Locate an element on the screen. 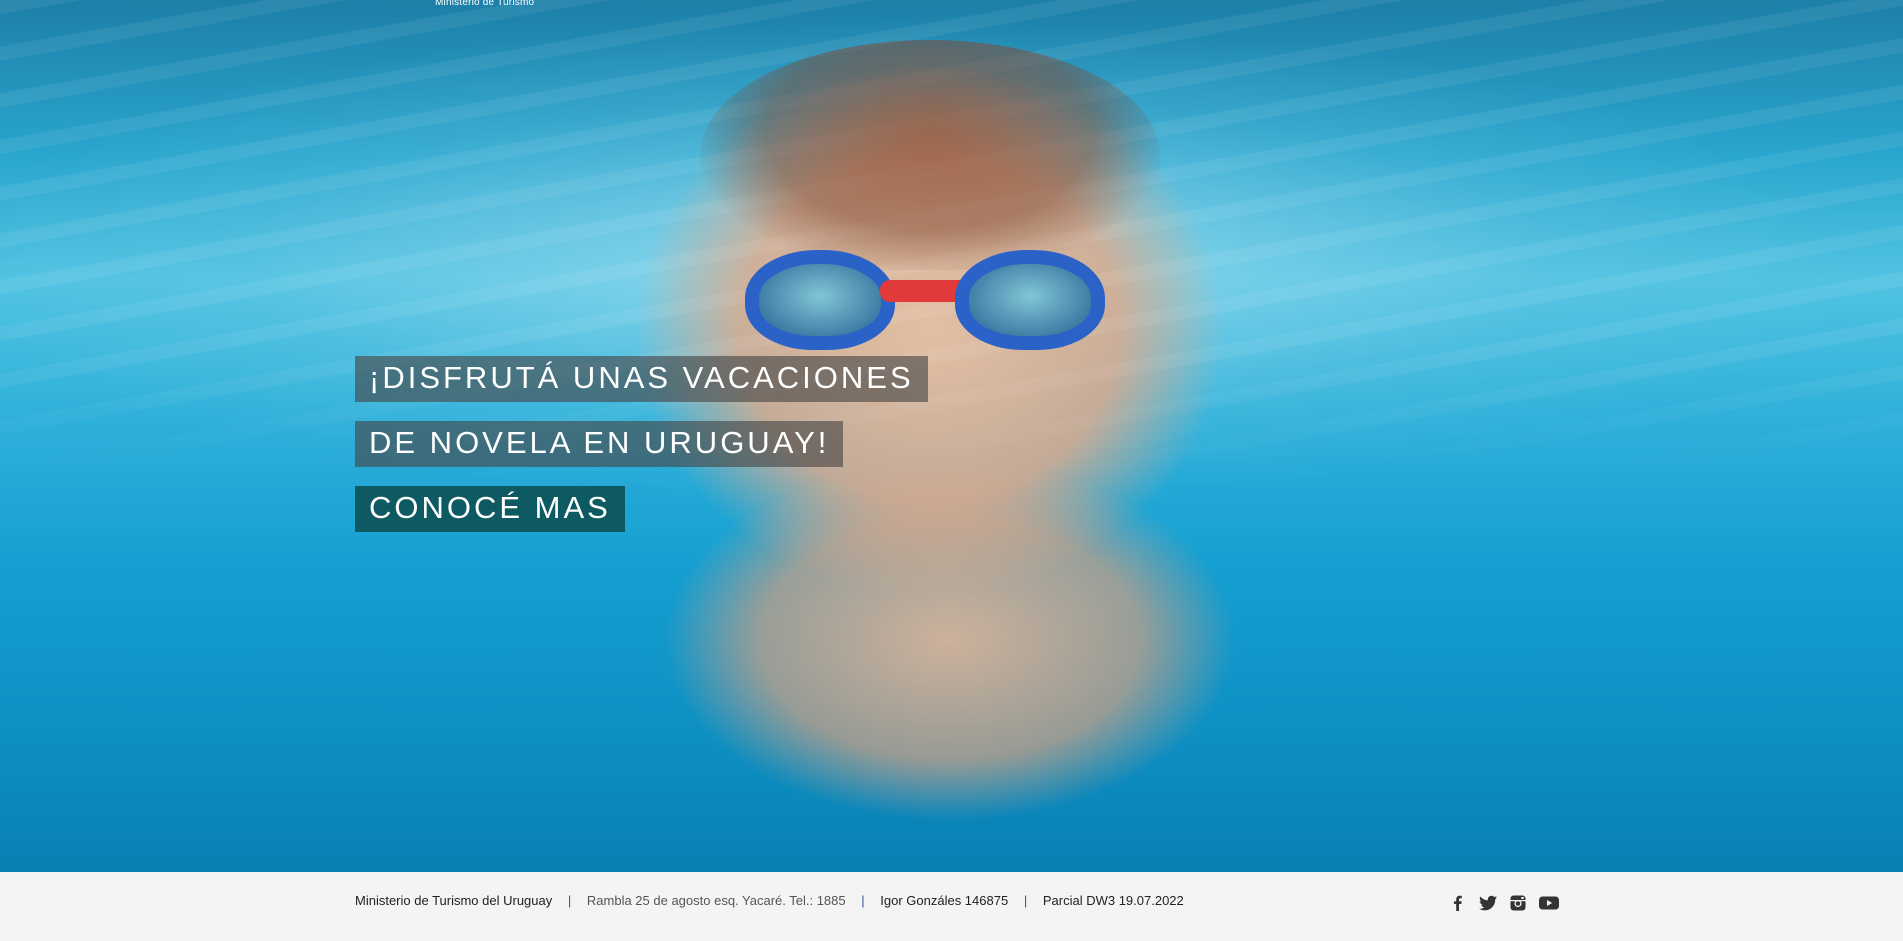 The image size is (1903, 941). hero-headline-line1: ¡DISFRUTÁ UNAS VACACIONES is located at coordinates (641, 379).